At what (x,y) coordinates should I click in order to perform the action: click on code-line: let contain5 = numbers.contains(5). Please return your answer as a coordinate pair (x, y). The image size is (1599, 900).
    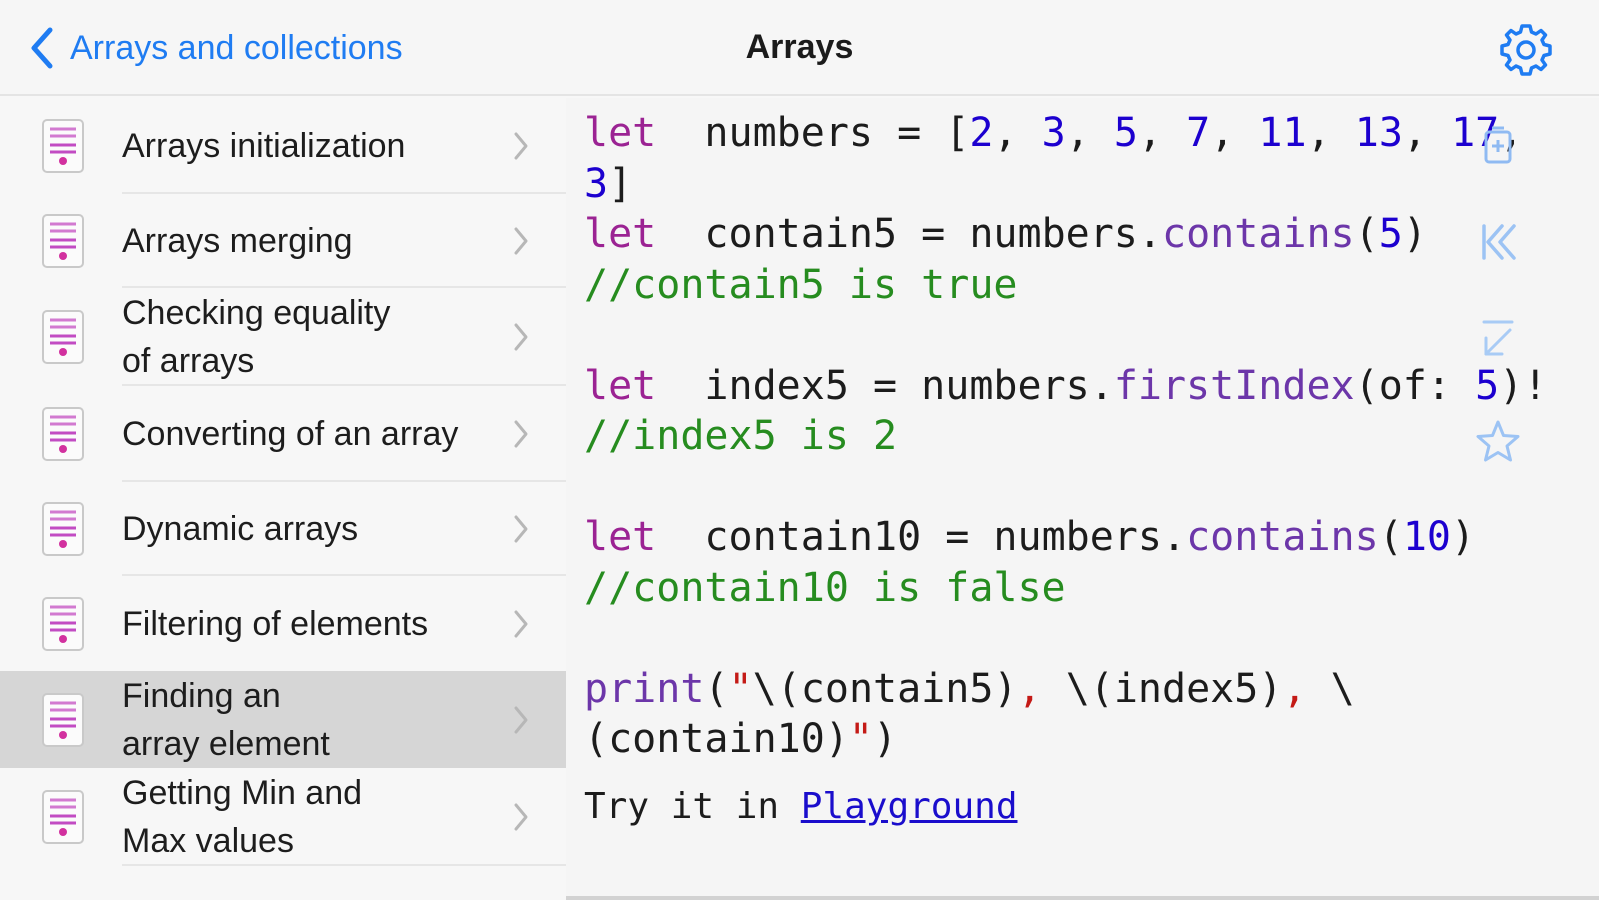
    Looking at the image, I should click on (1089, 234).